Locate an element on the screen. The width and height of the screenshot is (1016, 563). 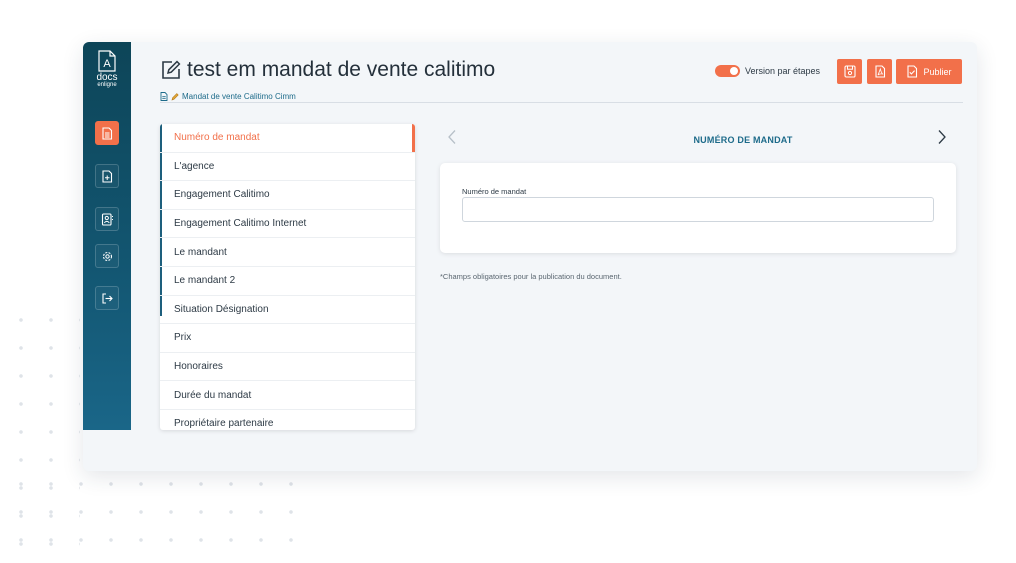
publish-button: Publier is located at coordinates (929, 71).